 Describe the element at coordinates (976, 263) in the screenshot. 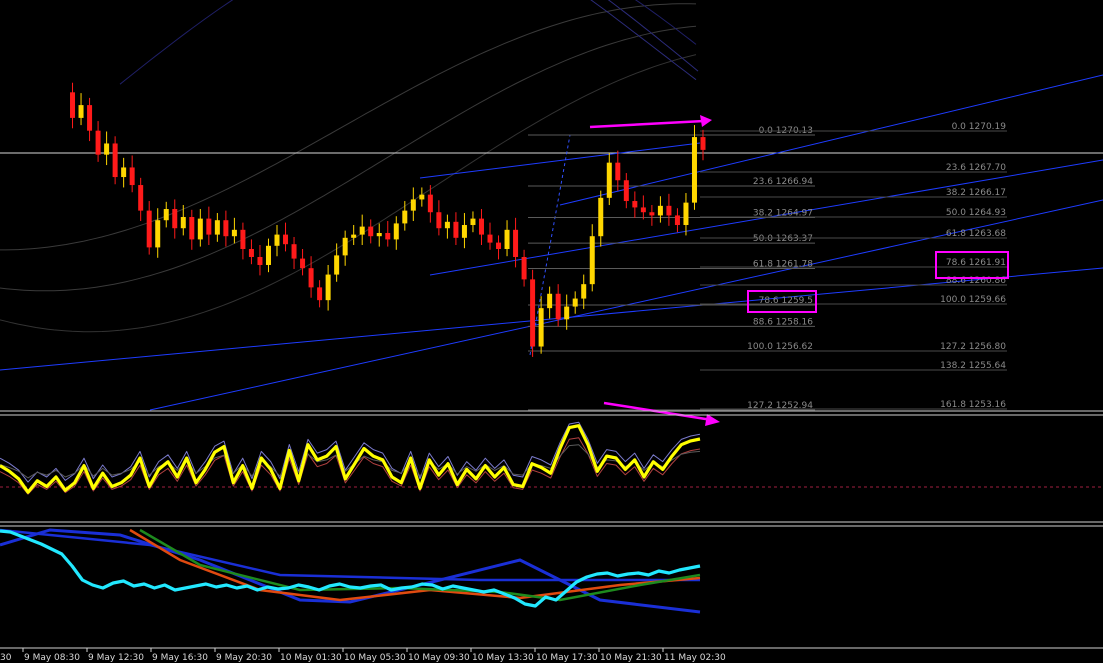

I see `fib-level-label: 78.6 1261.91` at that location.